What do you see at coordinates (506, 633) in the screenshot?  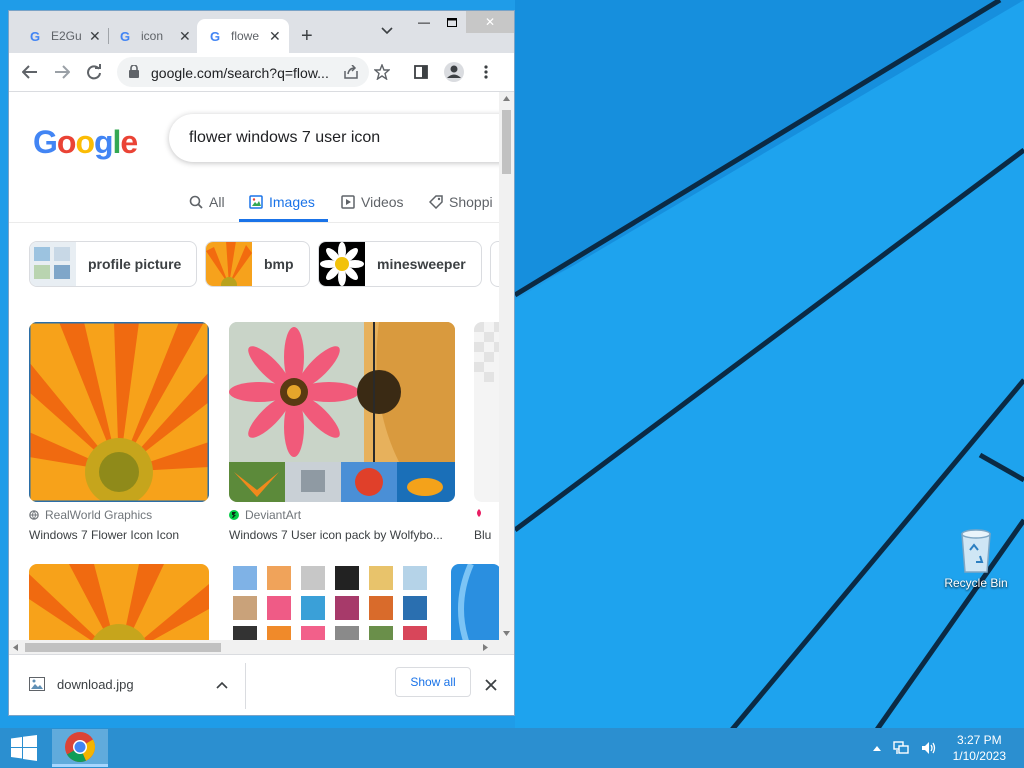 I see `scroll-down-icon` at bounding box center [506, 633].